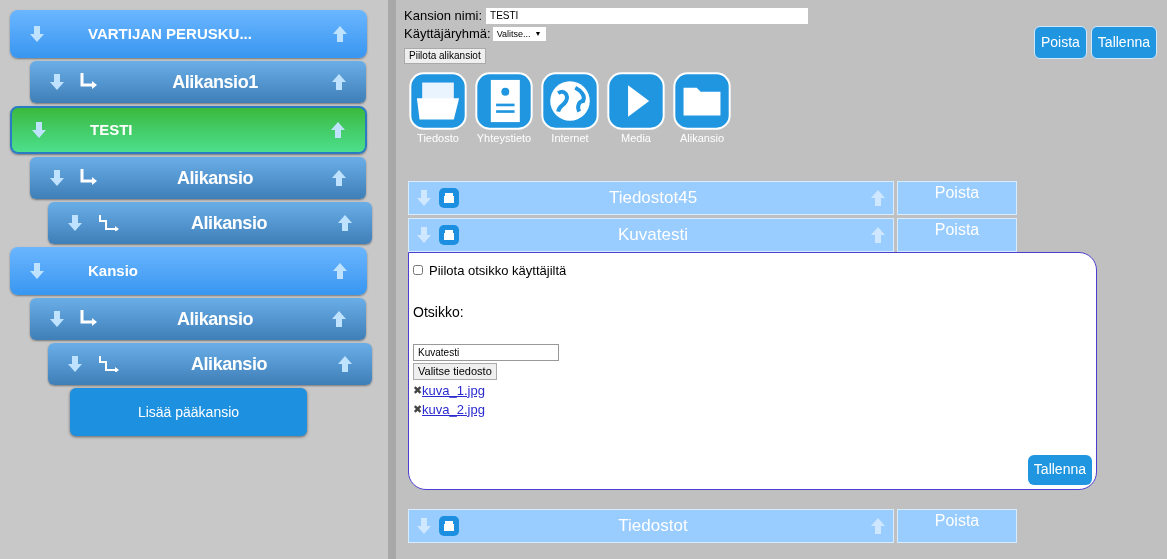 Image resolution: width=1167 pixels, height=559 pixels. I want to click on file-link: kuva_1.jpg, so click(453, 390).